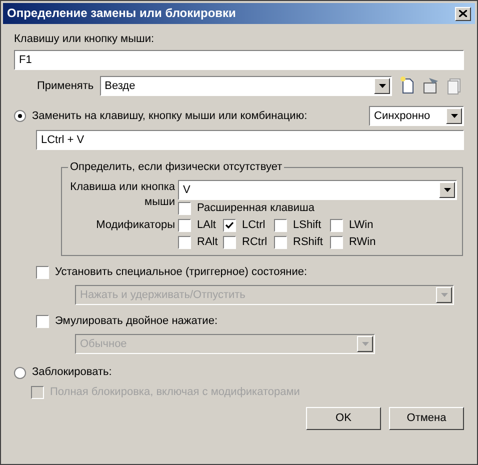 The height and width of the screenshot is (465, 478). Describe the element at coordinates (181, 272) in the screenshot. I see `checkbox-label: Установить специальное (триггерное) состояние:` at that location.